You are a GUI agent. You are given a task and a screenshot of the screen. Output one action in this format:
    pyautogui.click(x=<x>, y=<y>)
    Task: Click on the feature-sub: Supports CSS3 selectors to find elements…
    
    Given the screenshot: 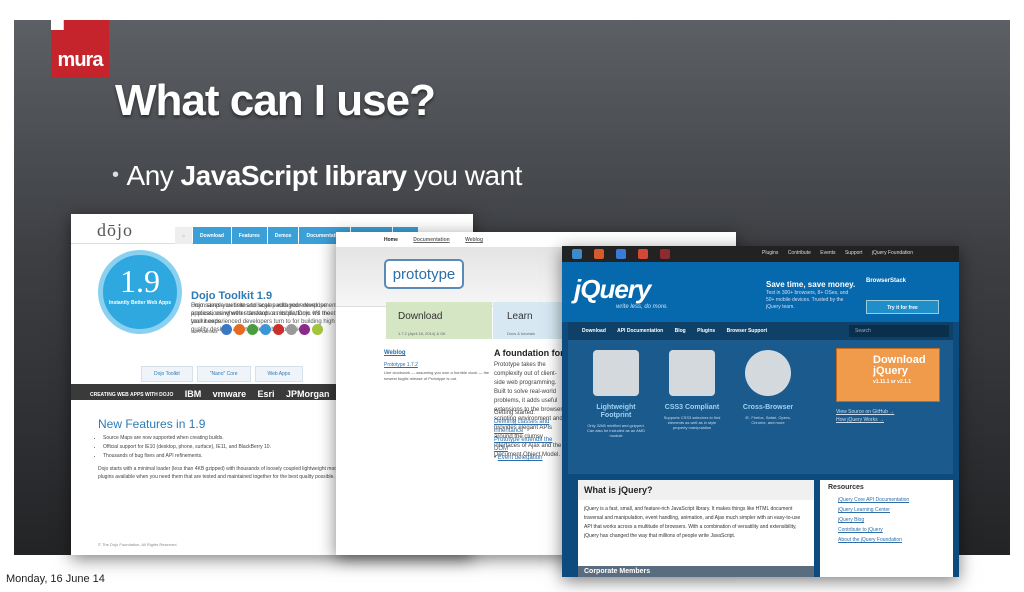 What is the action you would take?
    pyautogui.click(x=692, y=422)
    